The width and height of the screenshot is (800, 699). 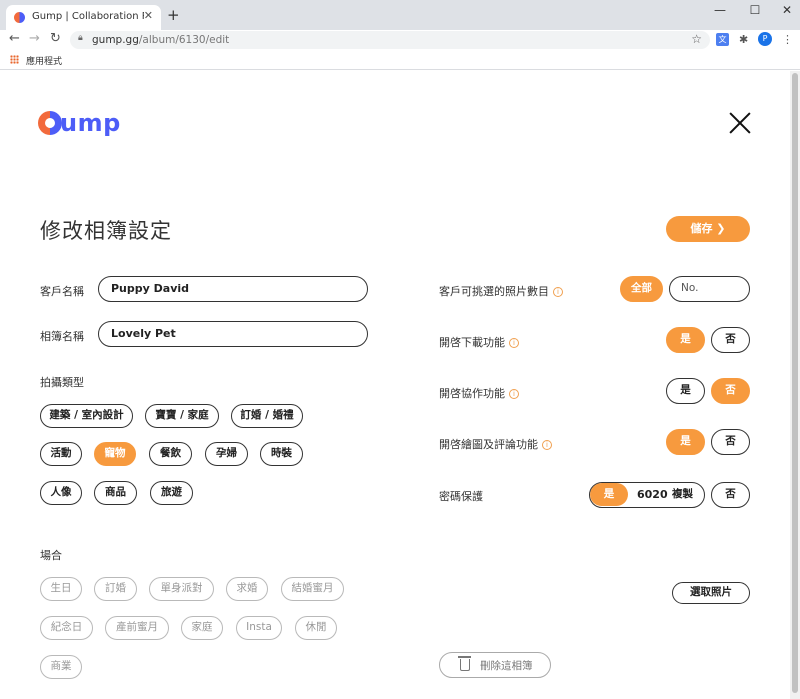 I want to click on password-yes-button: 是, so click(x=609, y=494).